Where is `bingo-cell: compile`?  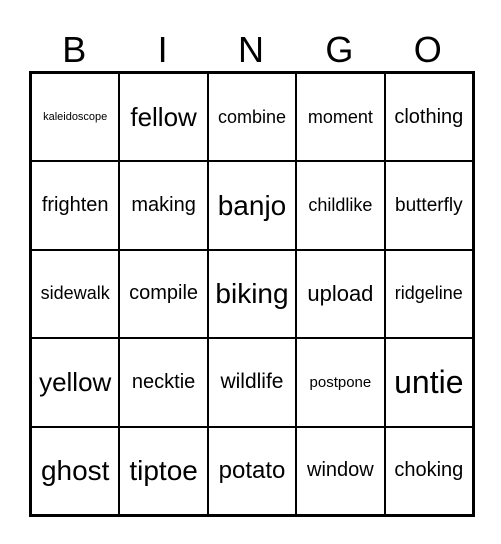 bingo-cell: compile is located at coordinates (163, 294).